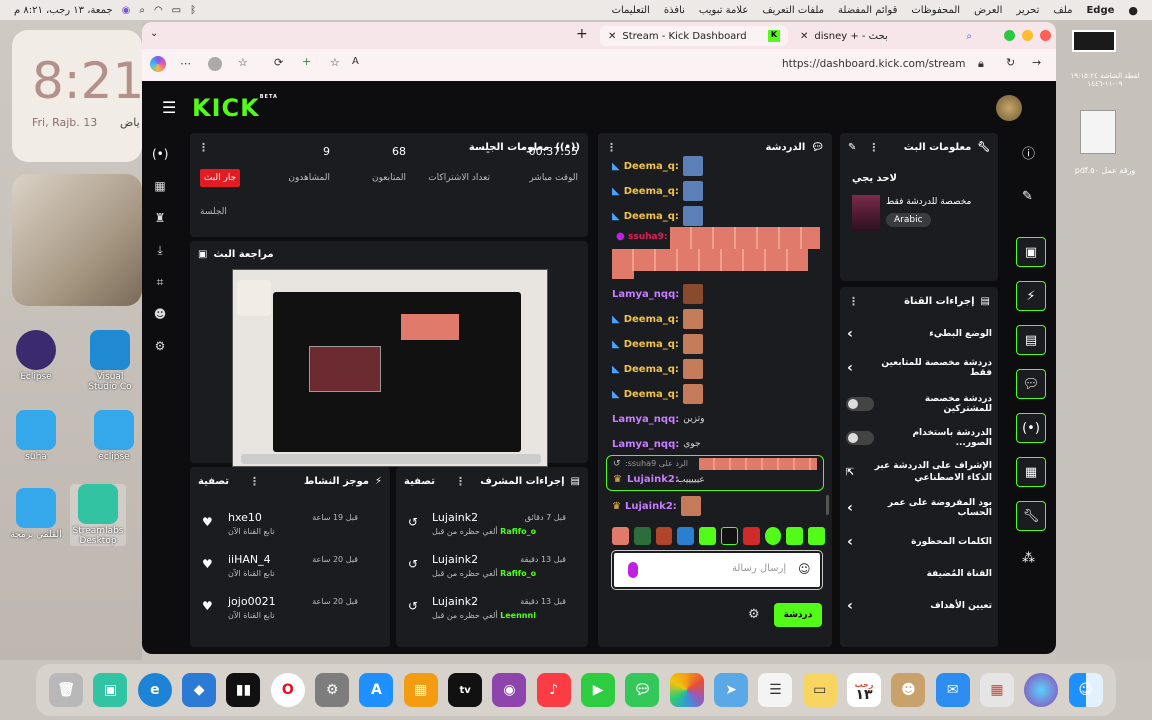 This screenshot has width=1152, height=720. What do you see at coordinates (1031, 296) in the screenshot?
I see `quick-action-raid: ⚡︎` at bounding box center [1031, 296].